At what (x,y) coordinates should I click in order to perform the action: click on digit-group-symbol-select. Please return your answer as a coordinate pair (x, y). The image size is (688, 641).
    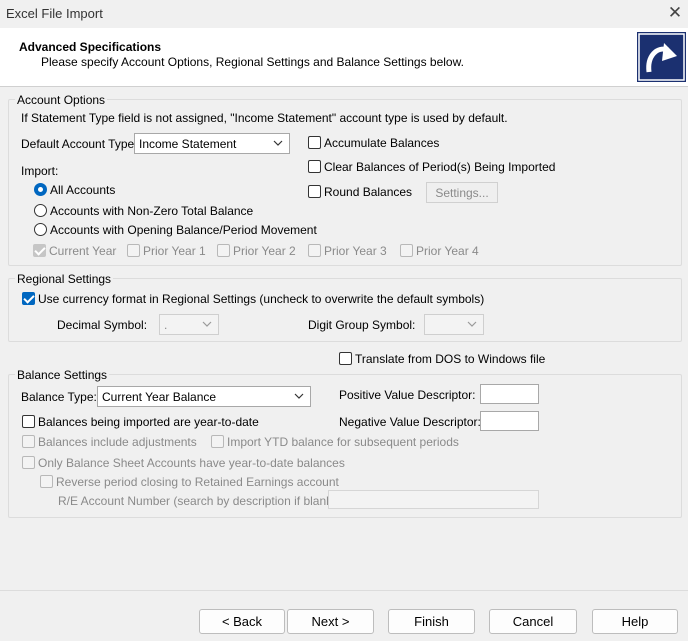
    Looking at the image, I should click on (454, 324).